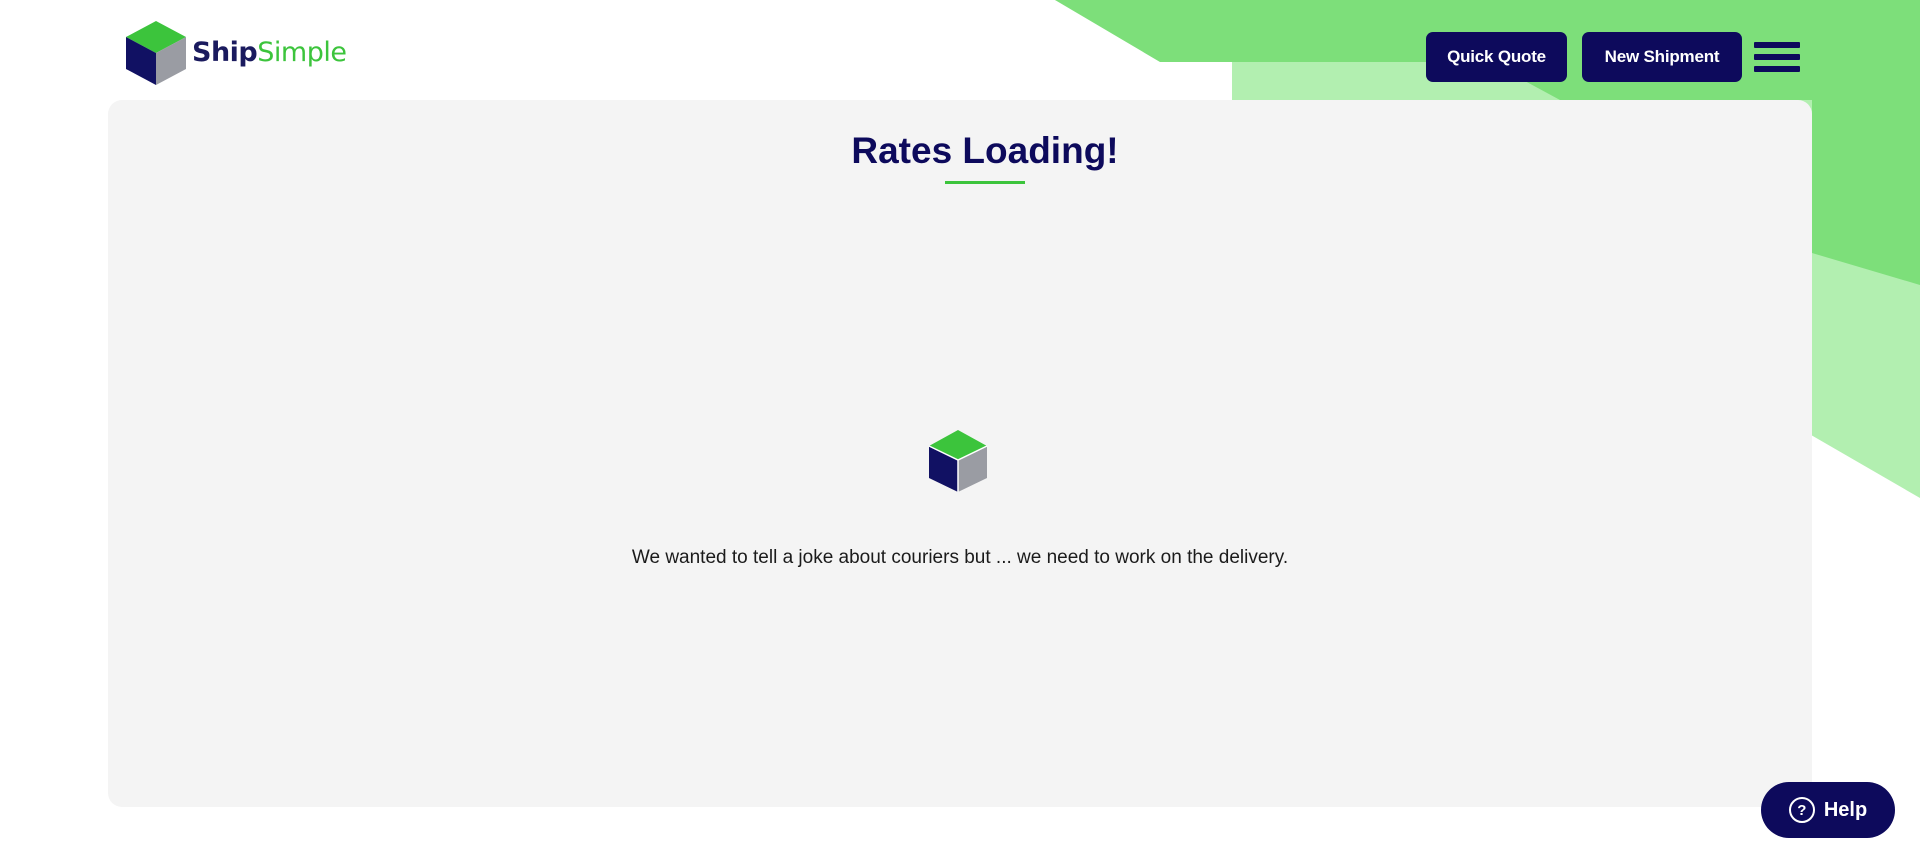 This screenshot has height=857, width=1920. I want to click on hamburger-menu-icon, so click(1777, 57).